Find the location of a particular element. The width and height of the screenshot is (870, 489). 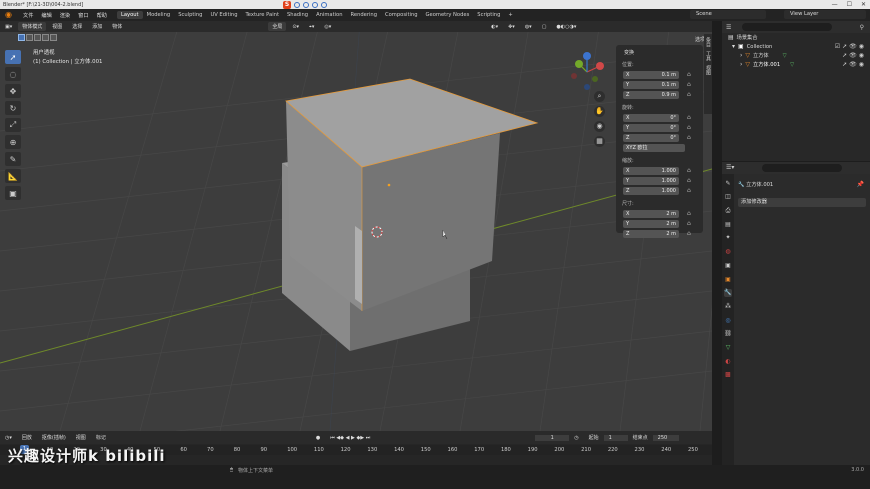

record-button: ● is located at coordinates (318, 438).